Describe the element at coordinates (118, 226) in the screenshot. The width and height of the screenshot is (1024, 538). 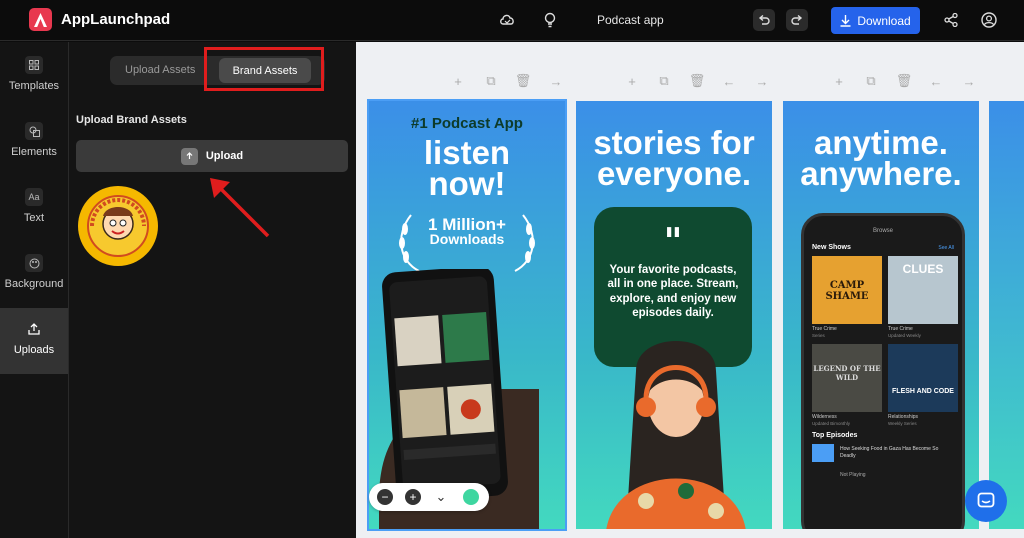
I see `brand-asset-thumbnail` at that location.